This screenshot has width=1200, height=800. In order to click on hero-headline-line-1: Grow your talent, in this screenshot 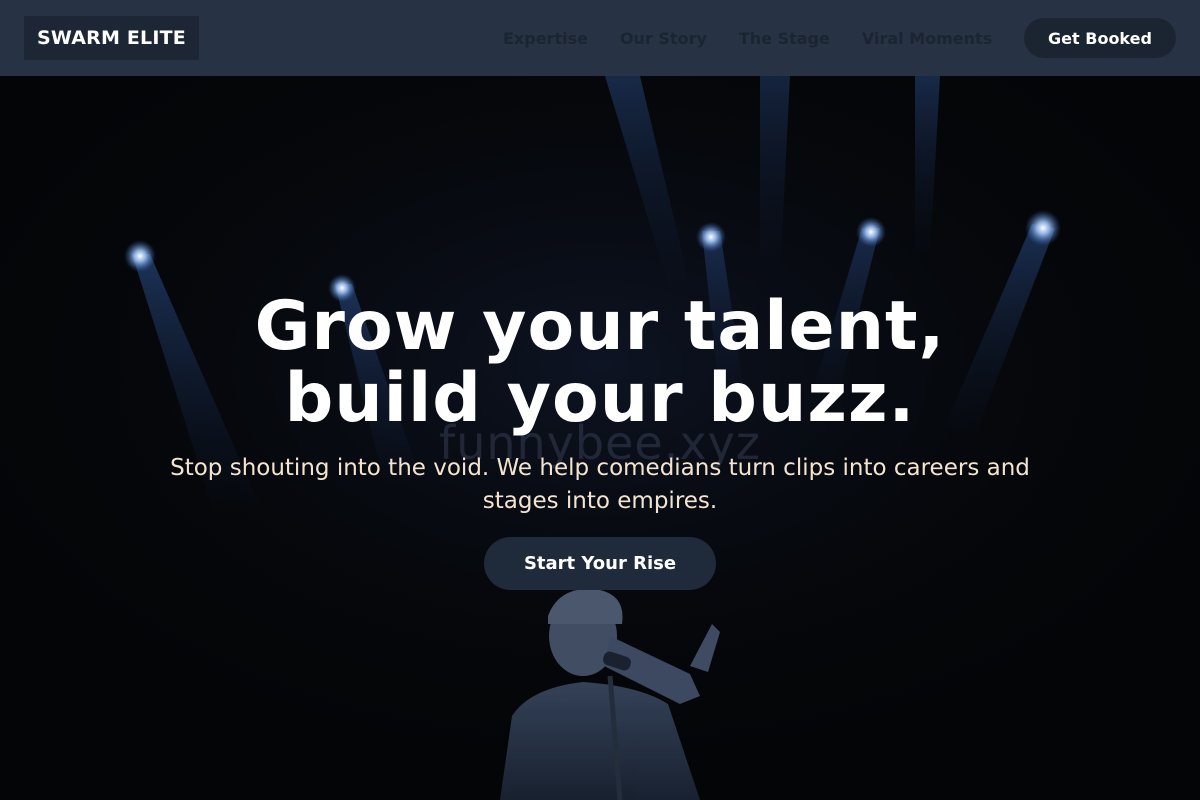, I will do `click(600, 326)`.